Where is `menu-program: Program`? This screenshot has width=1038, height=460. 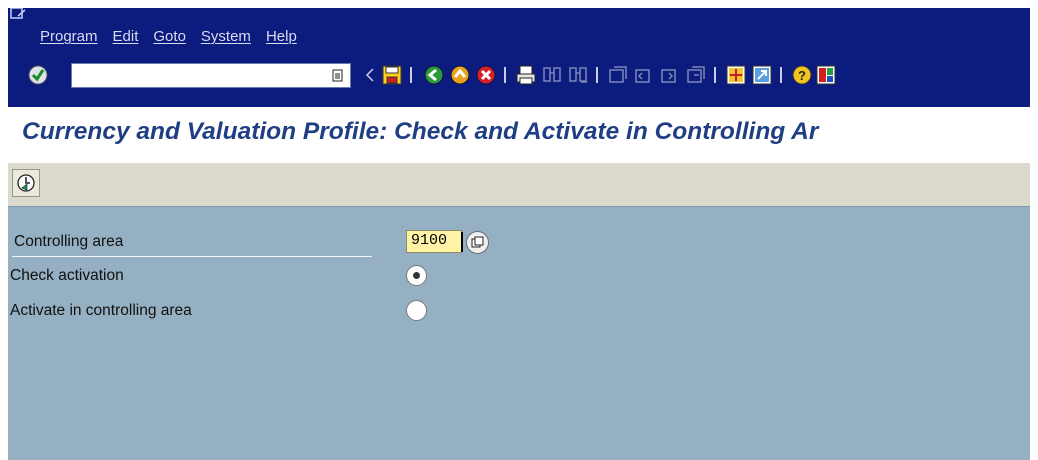 menu-program: Program is located at coordinates (69, 36).